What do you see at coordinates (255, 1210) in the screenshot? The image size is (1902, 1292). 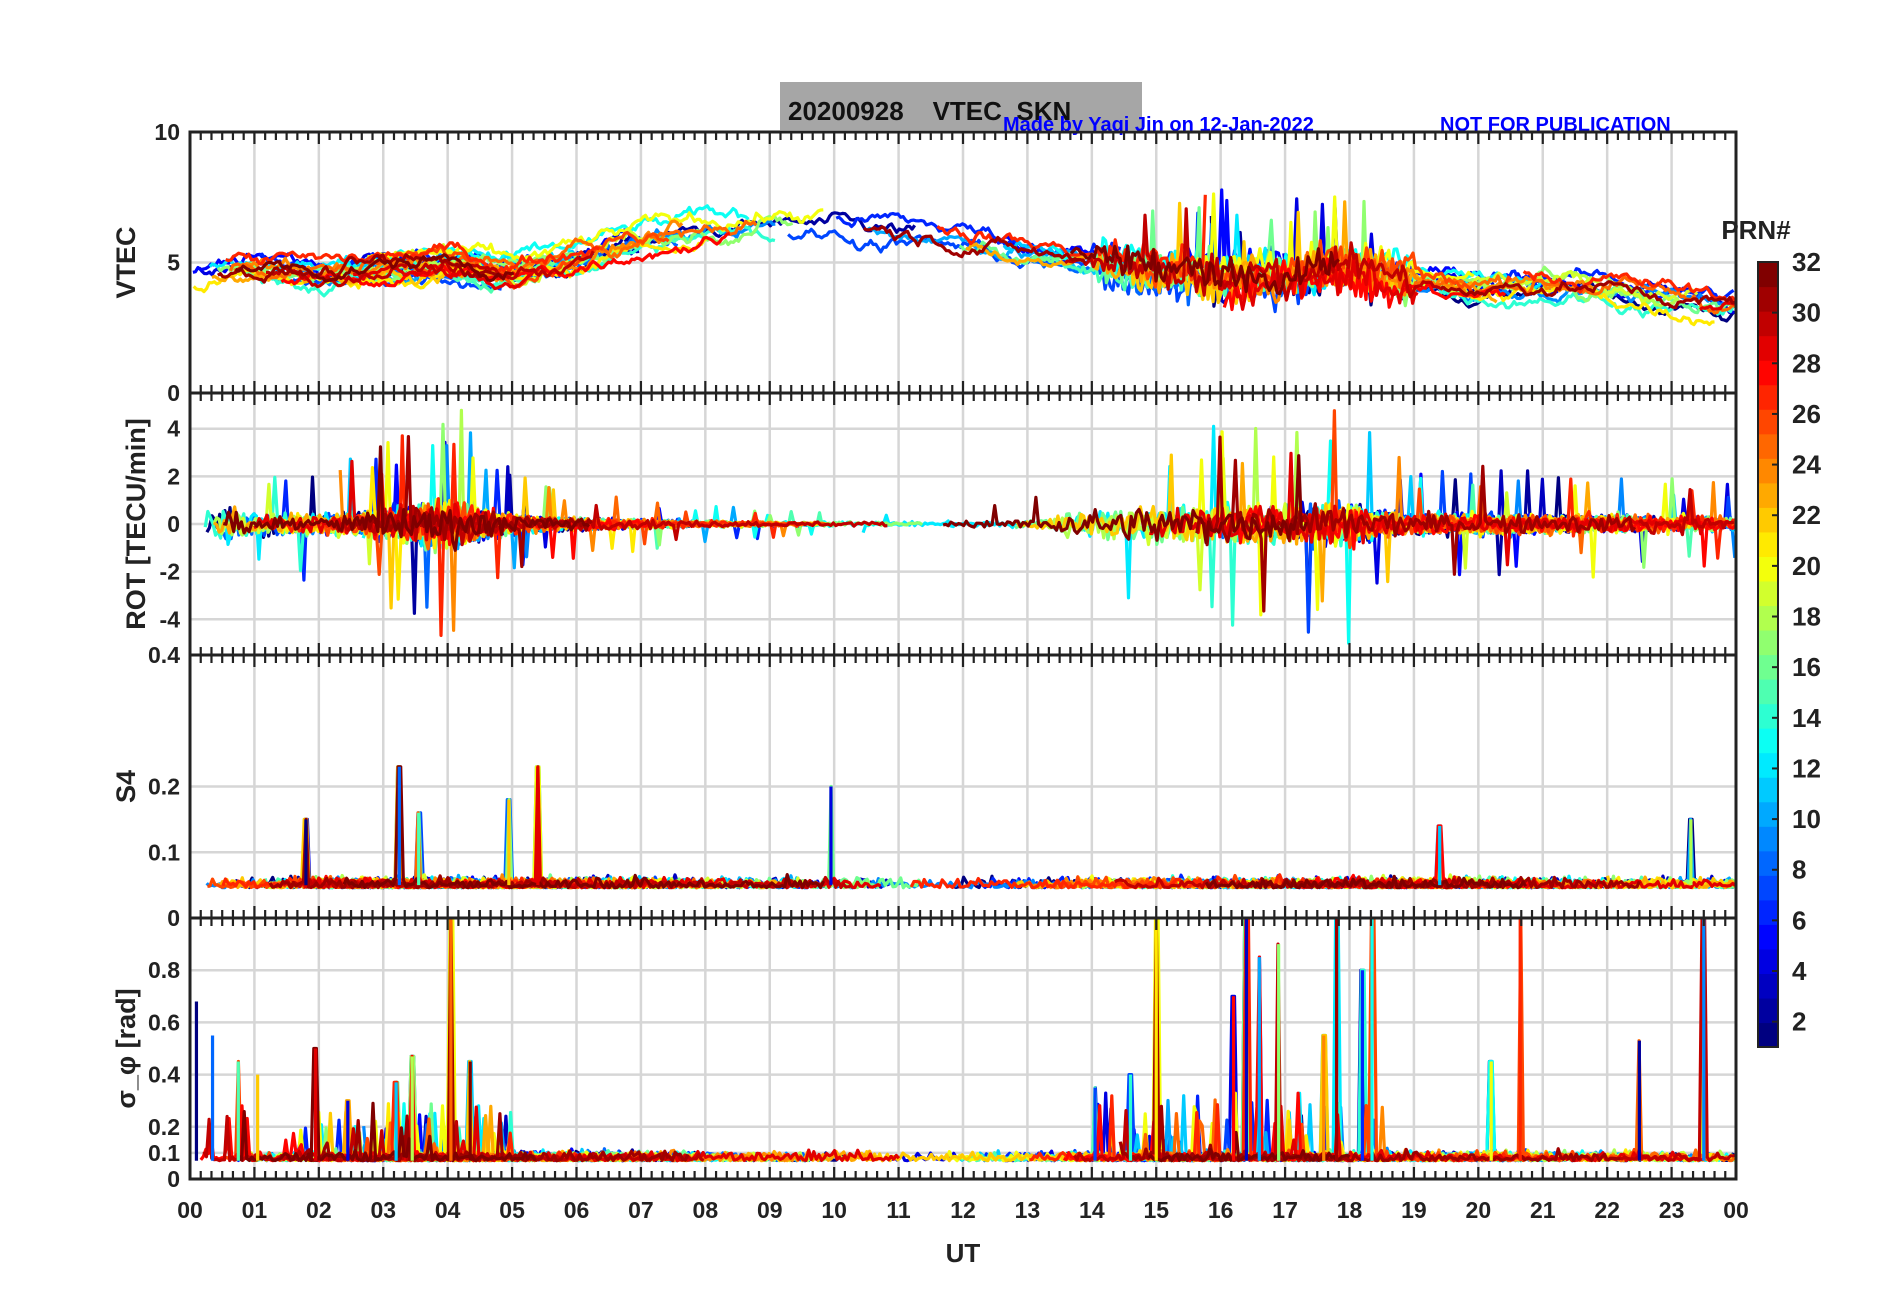 I see `x-tick-label: 01` at bounding box center [255, 1210].